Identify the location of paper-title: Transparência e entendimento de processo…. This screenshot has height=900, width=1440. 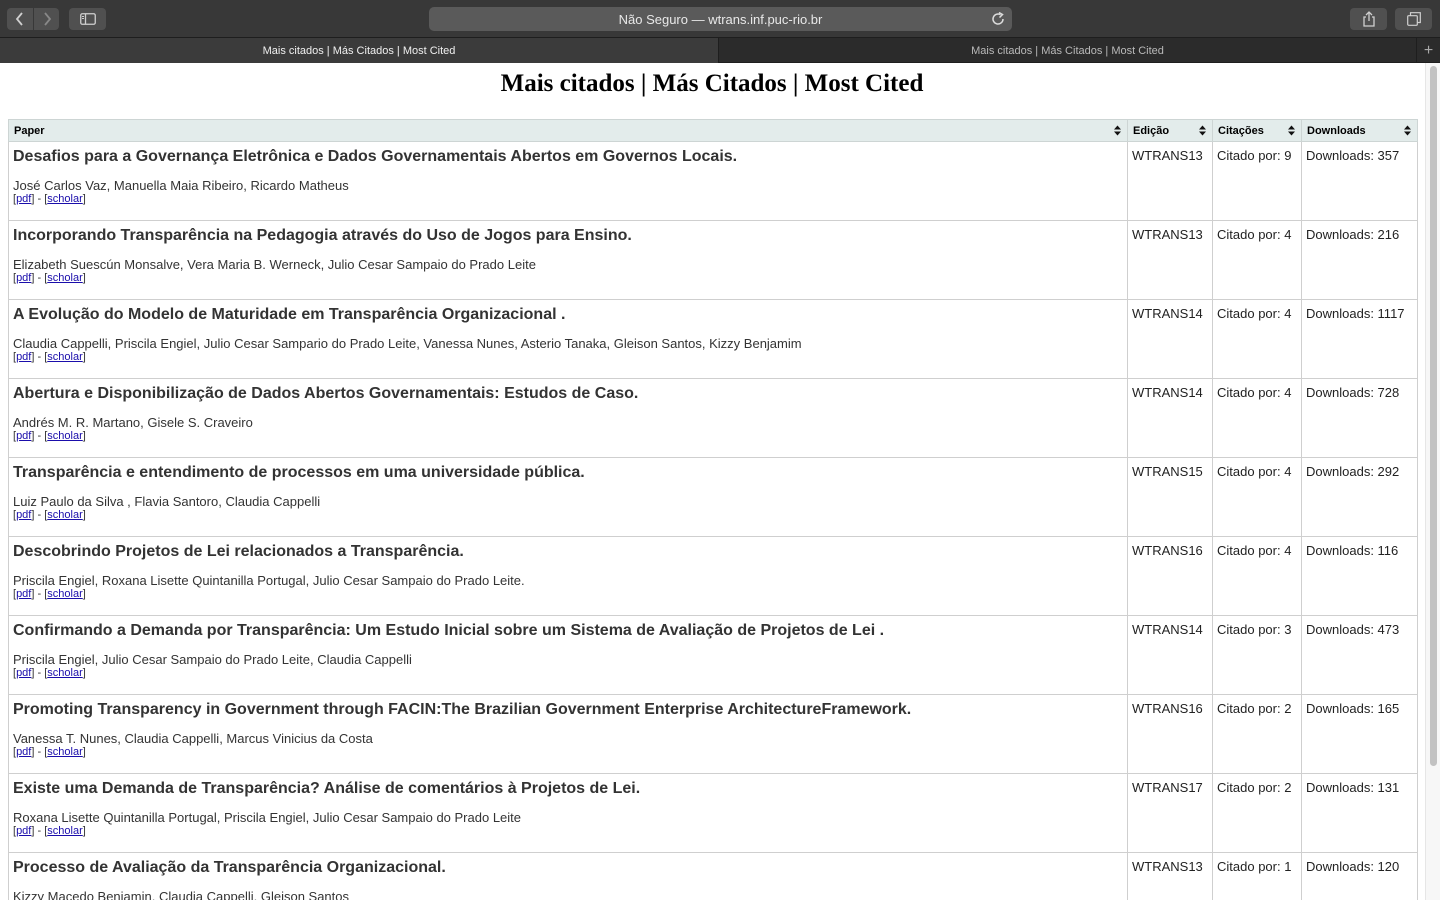
(299, 472).